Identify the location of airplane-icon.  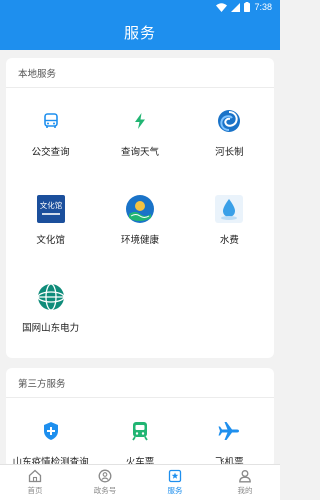
(229, 431).